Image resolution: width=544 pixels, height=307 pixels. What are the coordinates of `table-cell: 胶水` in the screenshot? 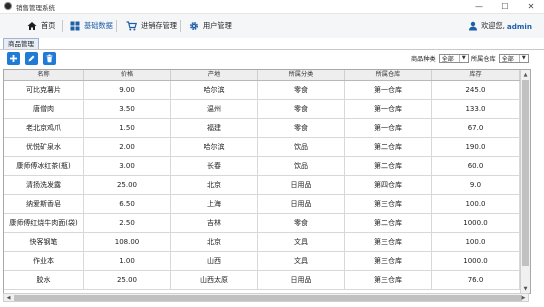 It's located at (44, 280).